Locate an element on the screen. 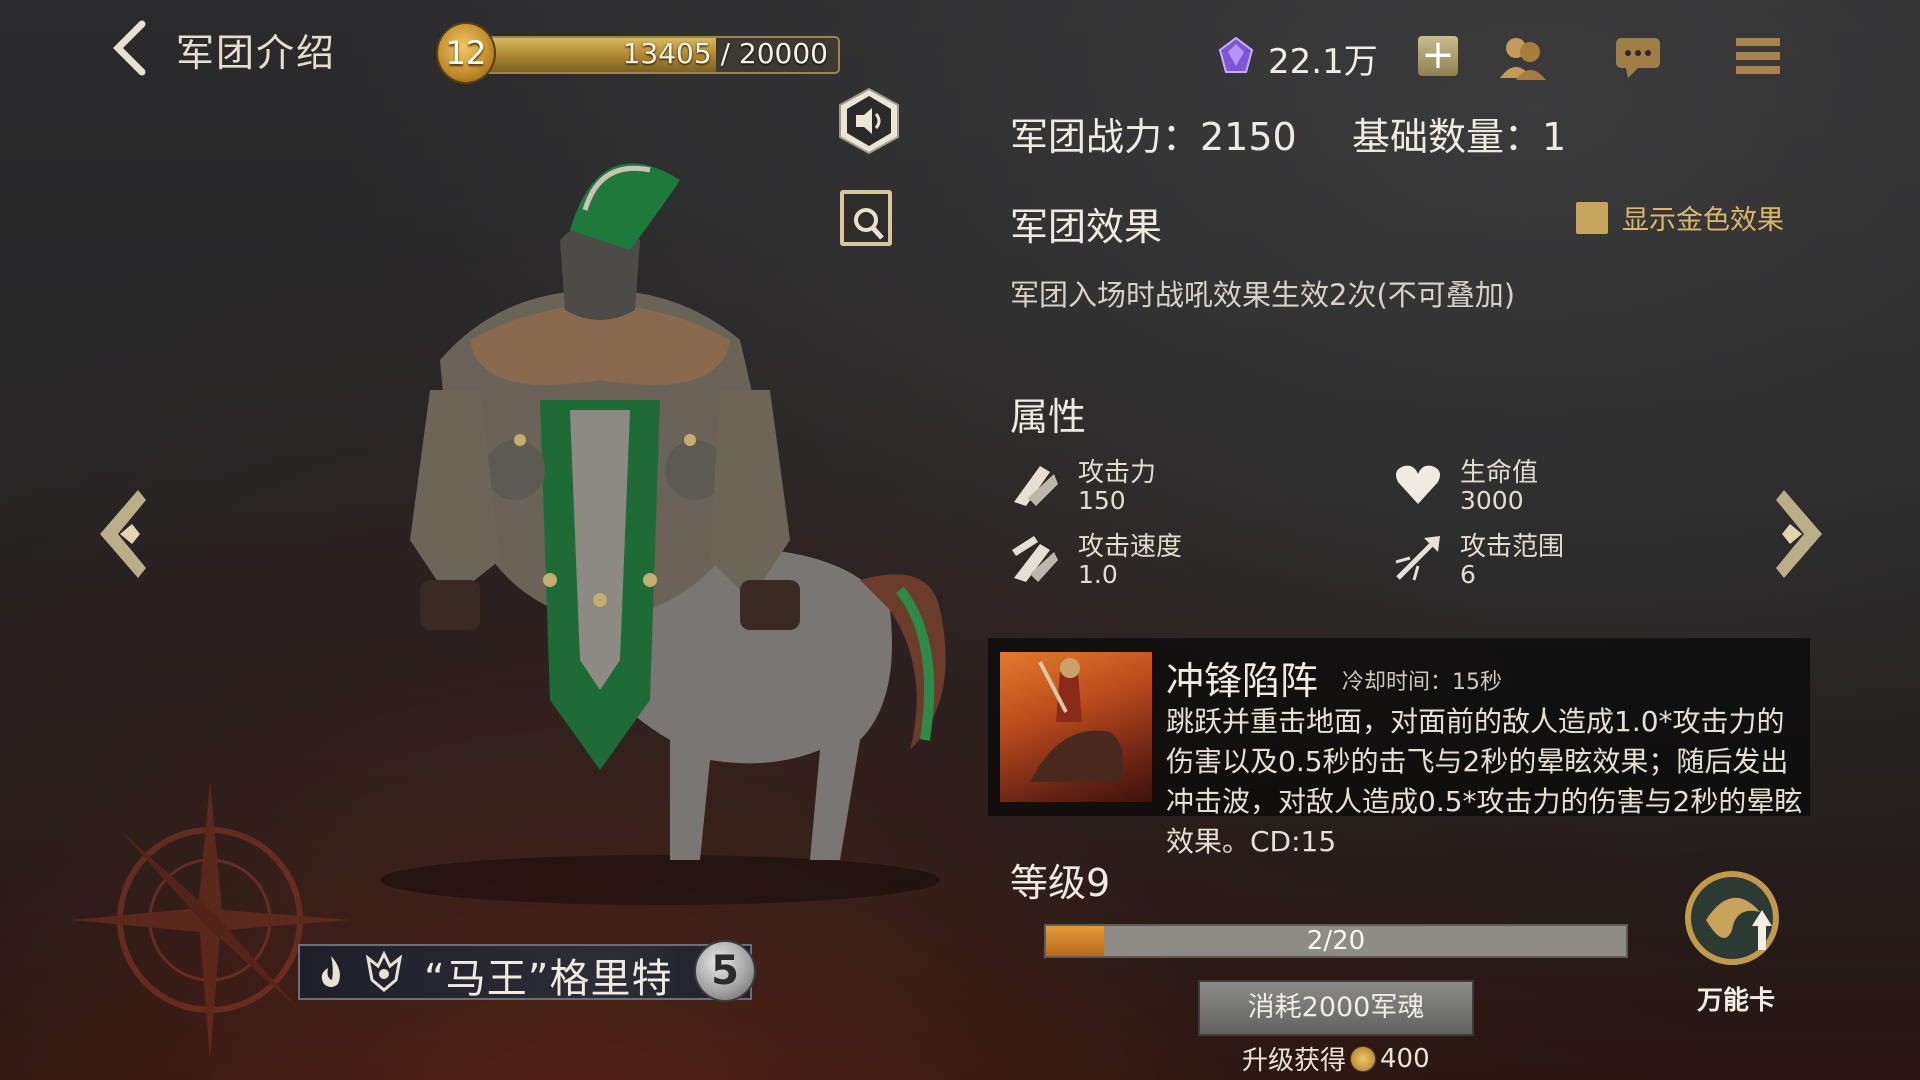 The width and height of the screenshot is (1920, 1080). gold-effect-checkbox is located at coordinates (1592, 217).